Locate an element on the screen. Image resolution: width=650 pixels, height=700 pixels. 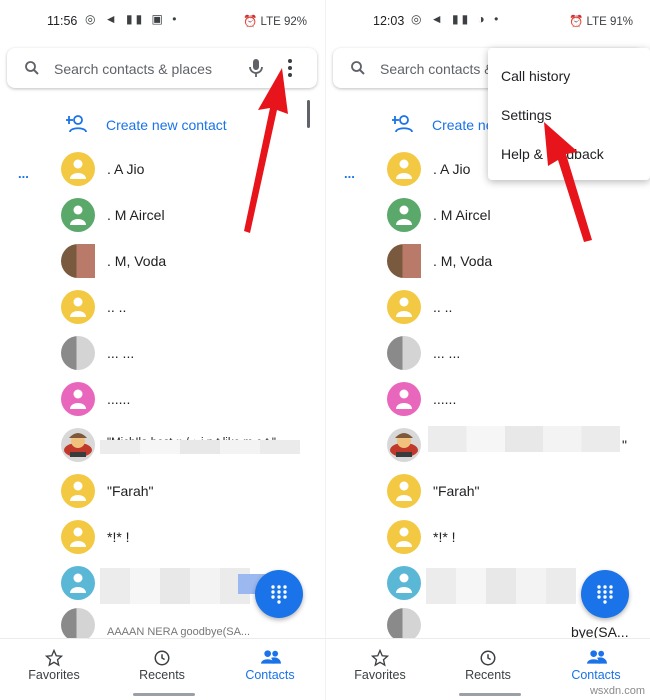
contact-name: . M Aircel is located at coordinates (136, 215).